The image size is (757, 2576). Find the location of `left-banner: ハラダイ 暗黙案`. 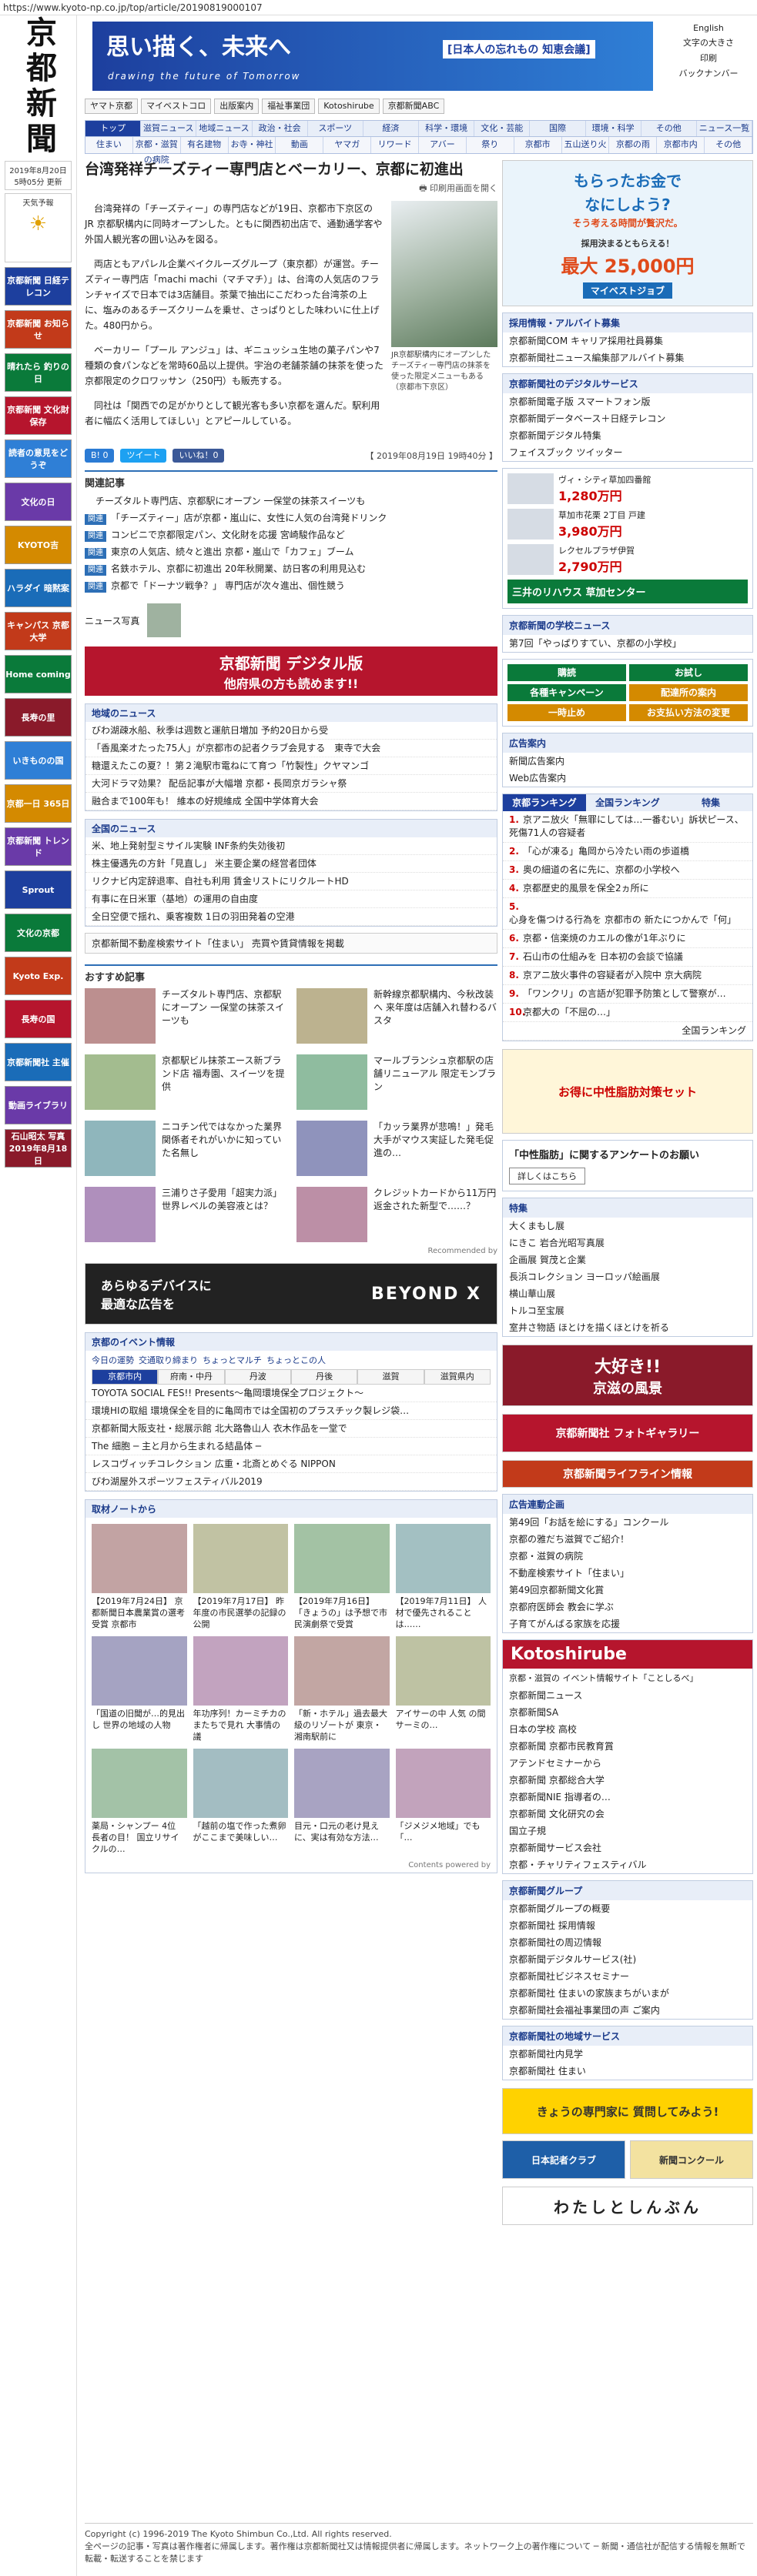

left-banner: ハラダイ 暗黙案 is located at coordinates (38, 588).